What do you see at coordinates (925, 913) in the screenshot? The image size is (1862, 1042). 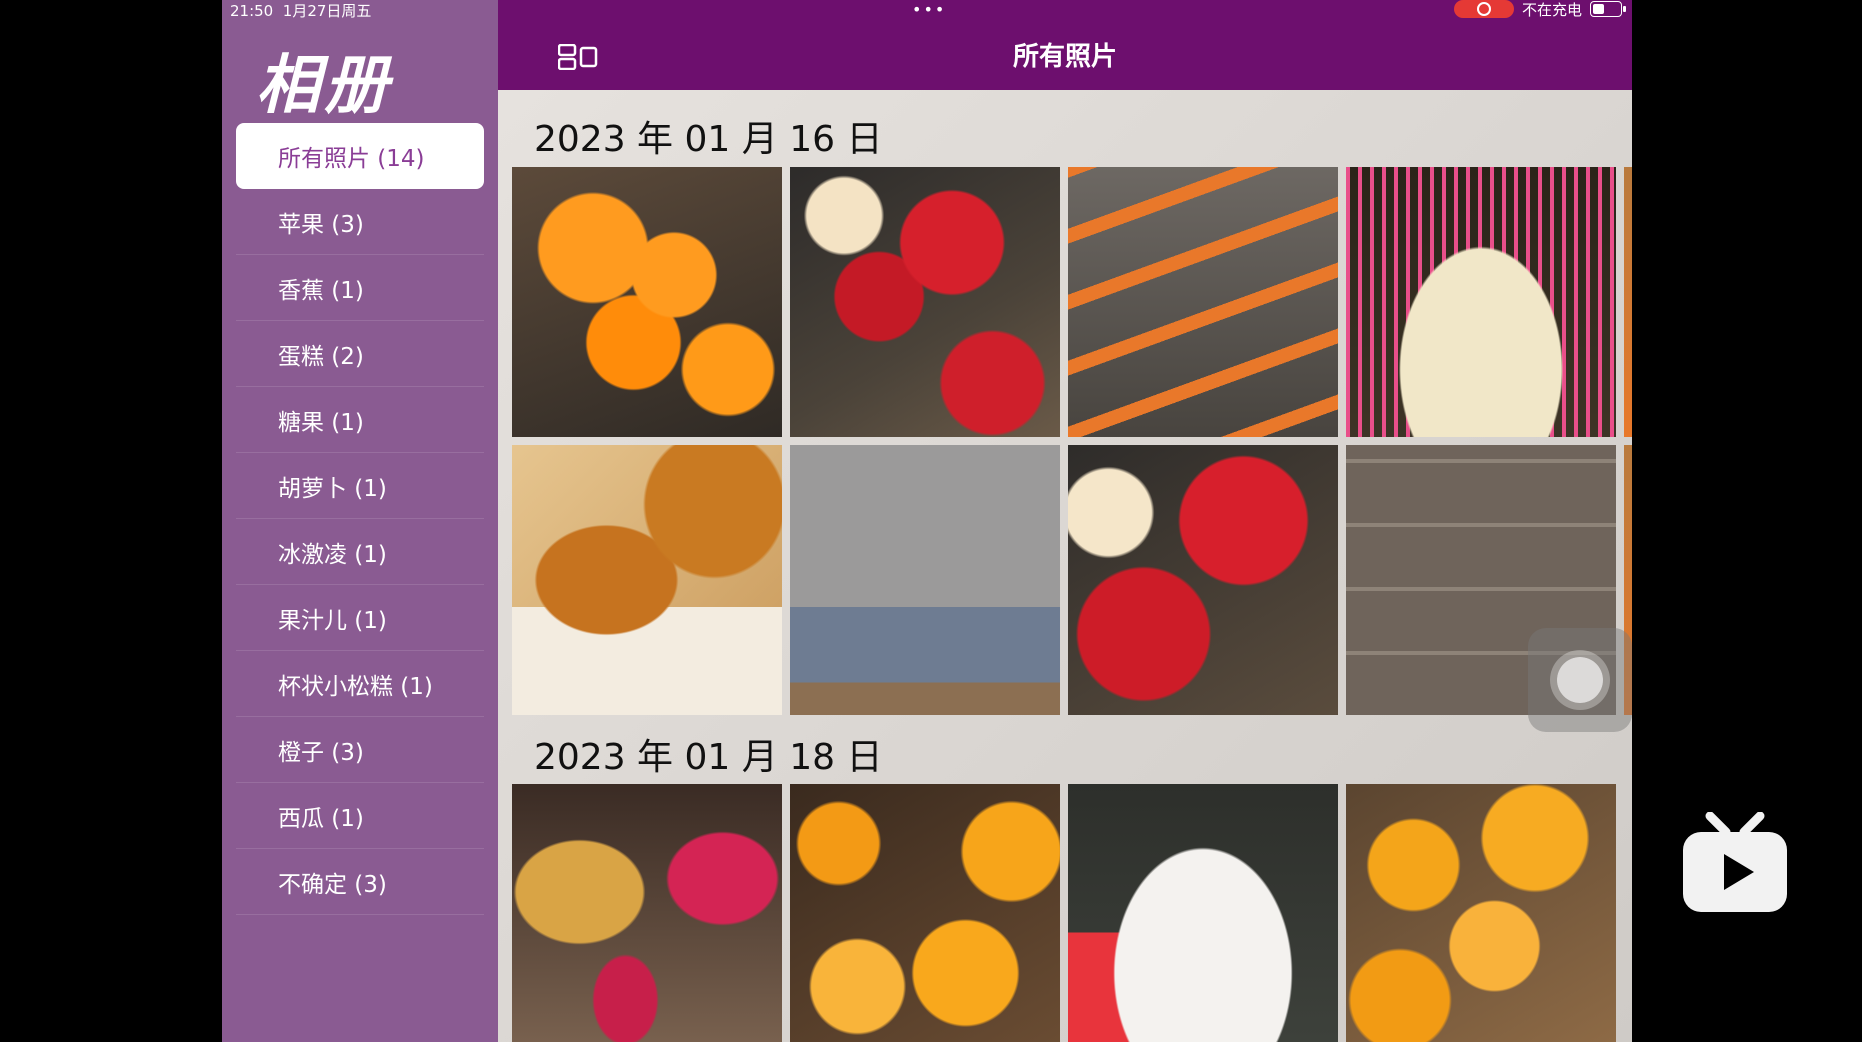 I see `photo-thumbnail-tangerines` at bounding box center [925, 913].